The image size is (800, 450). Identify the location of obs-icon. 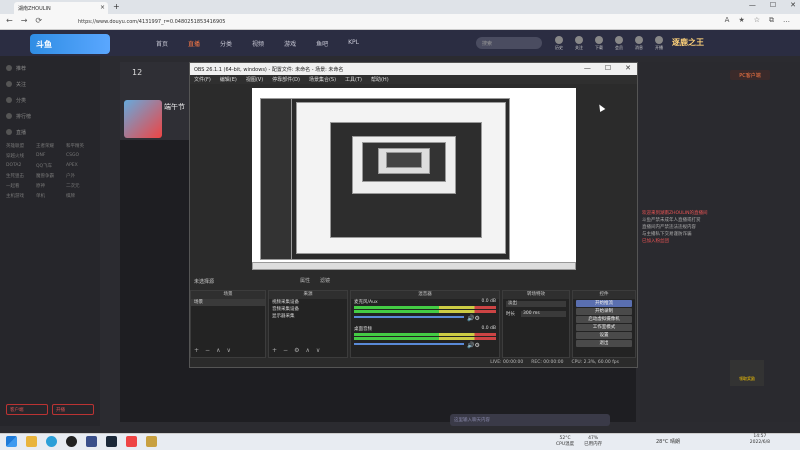
(71, 441).